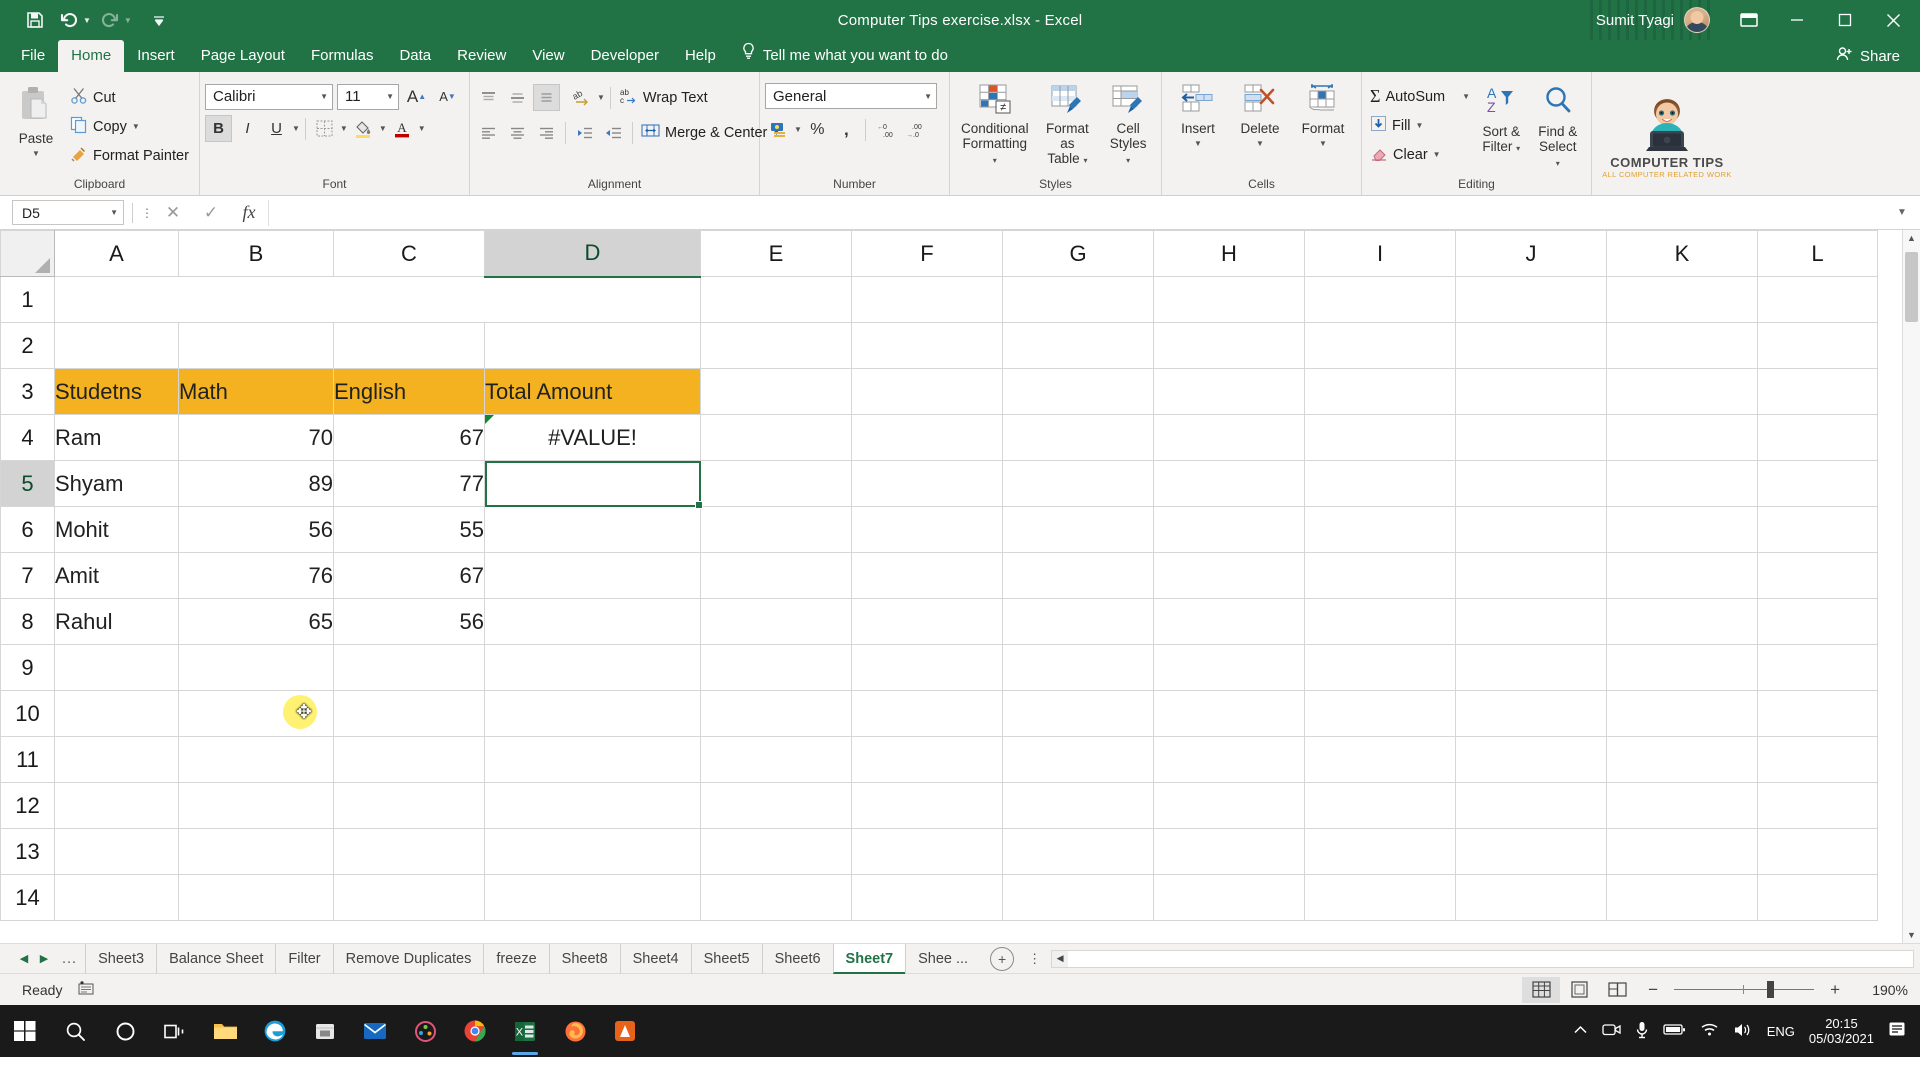 This screenshot has height=1080, width=1920. I want to click on cell-a4: Ram, so click(116, 437).